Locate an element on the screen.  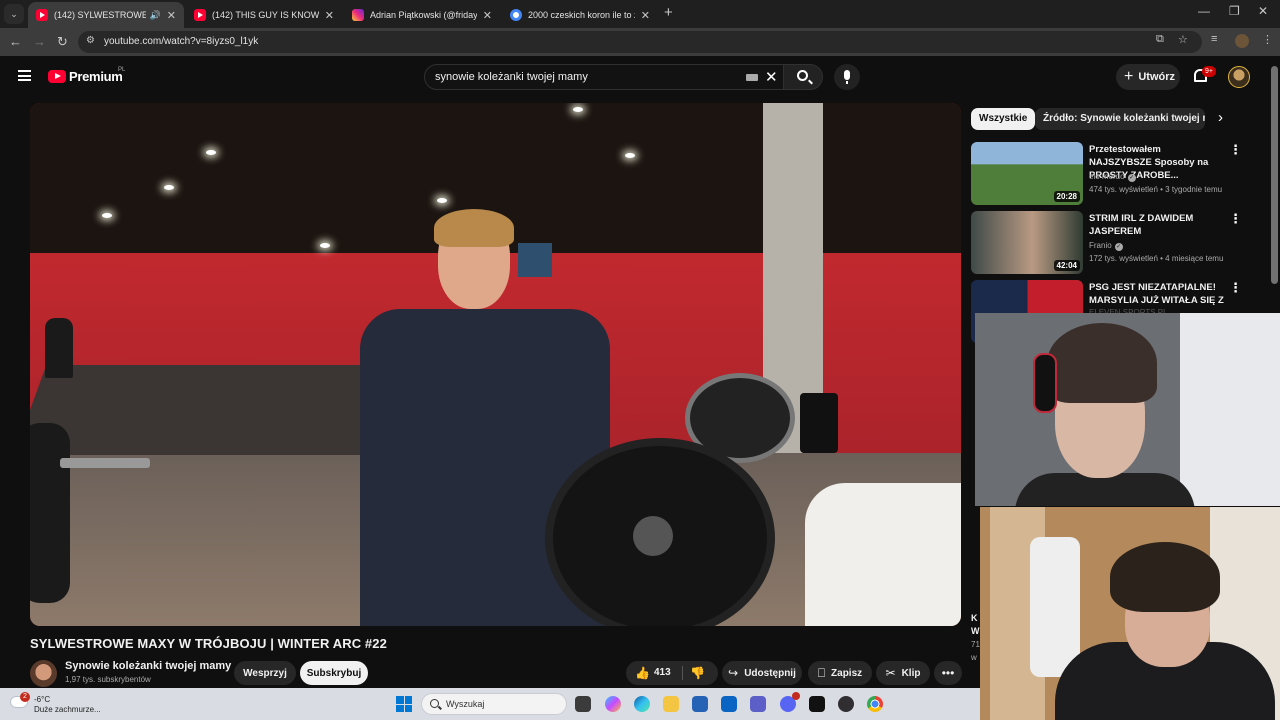
taskbar-search-input: Wyszukaj is located at coordinates (494, 704).